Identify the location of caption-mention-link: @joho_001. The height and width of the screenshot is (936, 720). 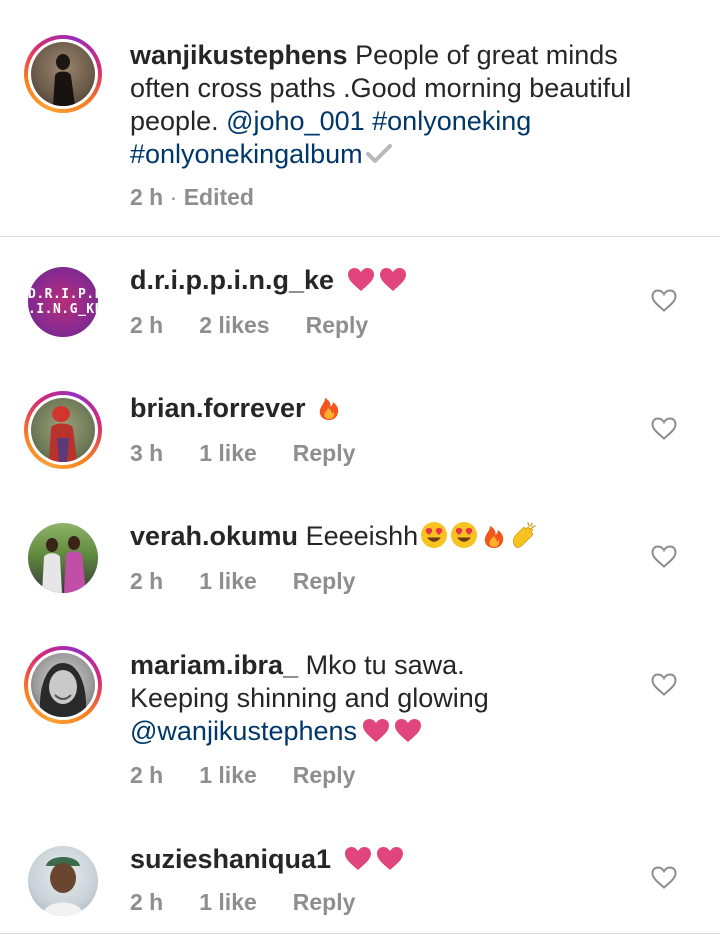
(295, 121).